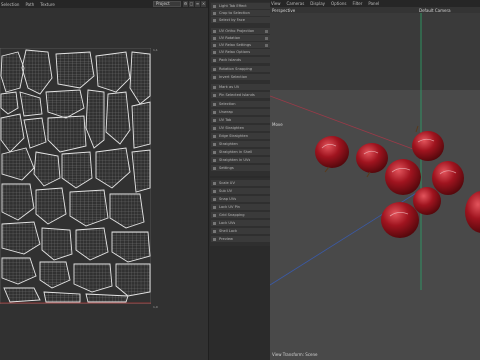 This screenshot has height=360, width=480. I want to click on list-item: Lock UV Pin, so click(240, 207).